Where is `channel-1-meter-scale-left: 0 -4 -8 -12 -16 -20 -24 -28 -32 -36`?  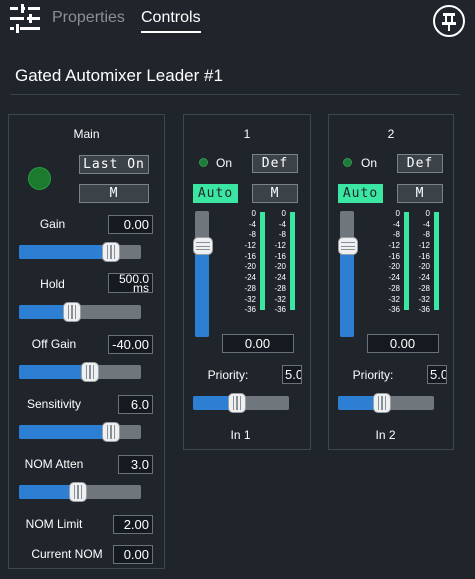
channel-1-meter-scale-left: 0 -4 -8 -12 -16 -20 -24 -28 -32 -36 is located at coordinates (244, 263).